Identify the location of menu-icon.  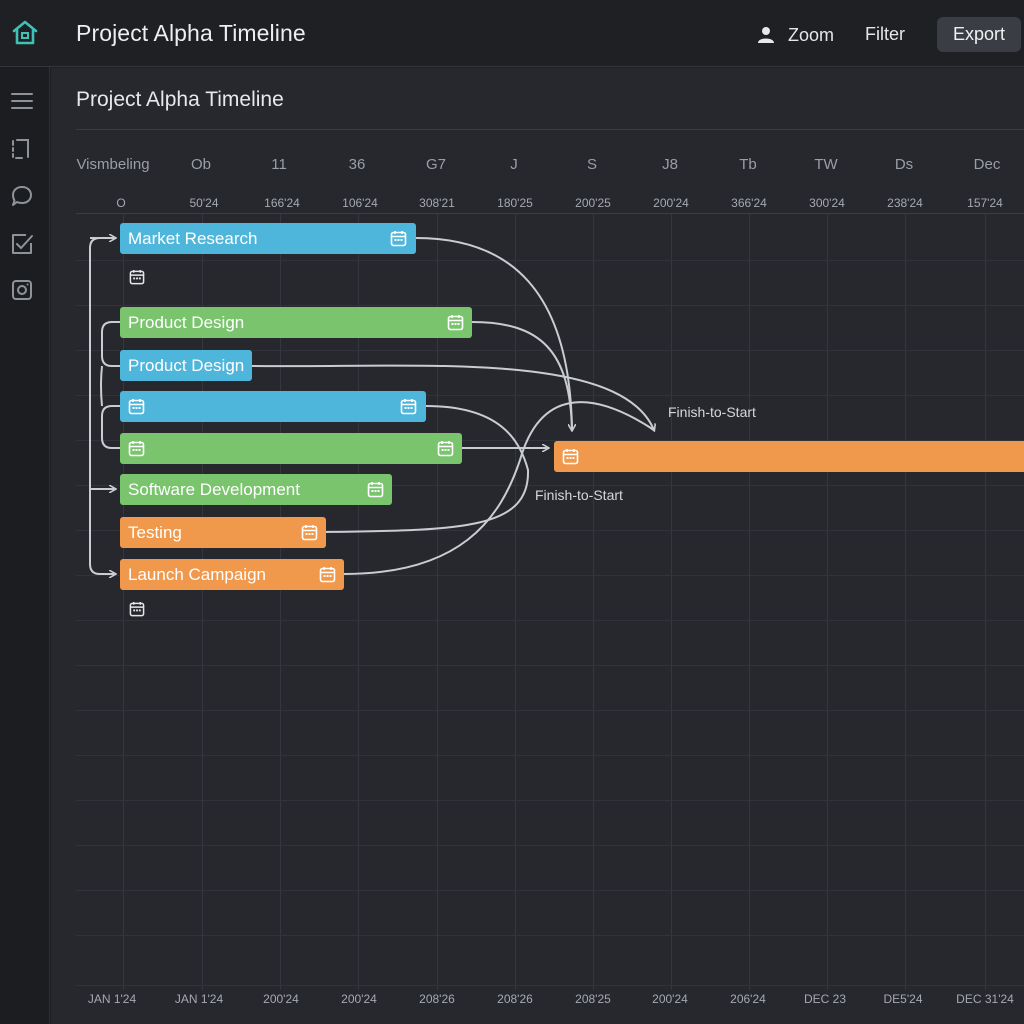
(22, 101).